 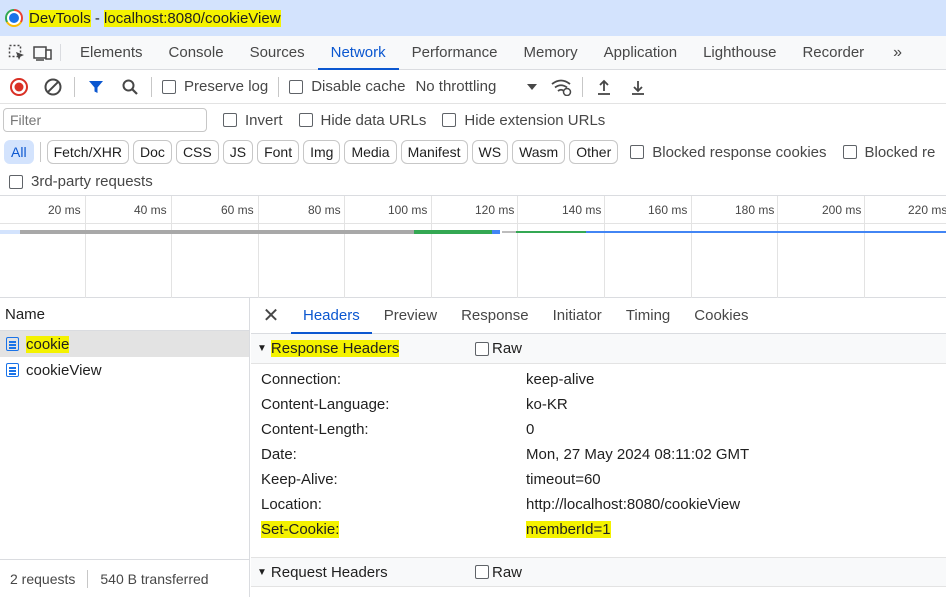 I want to click on blocked-requests-checkbox: Blocked re, so click(x=888, y=152).